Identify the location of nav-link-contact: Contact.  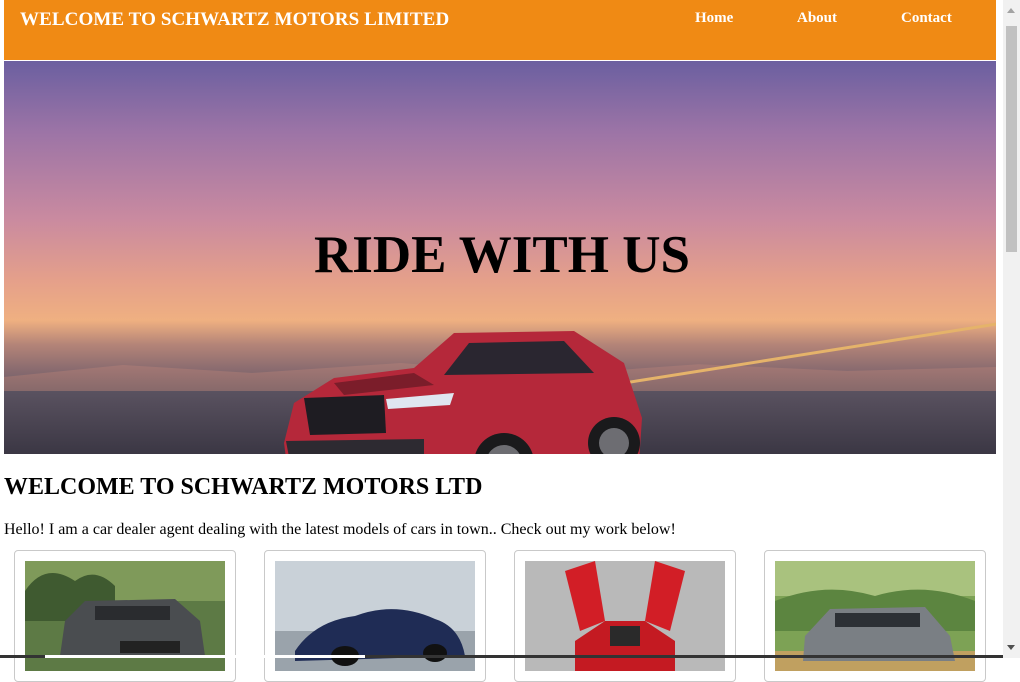
(926, 18).